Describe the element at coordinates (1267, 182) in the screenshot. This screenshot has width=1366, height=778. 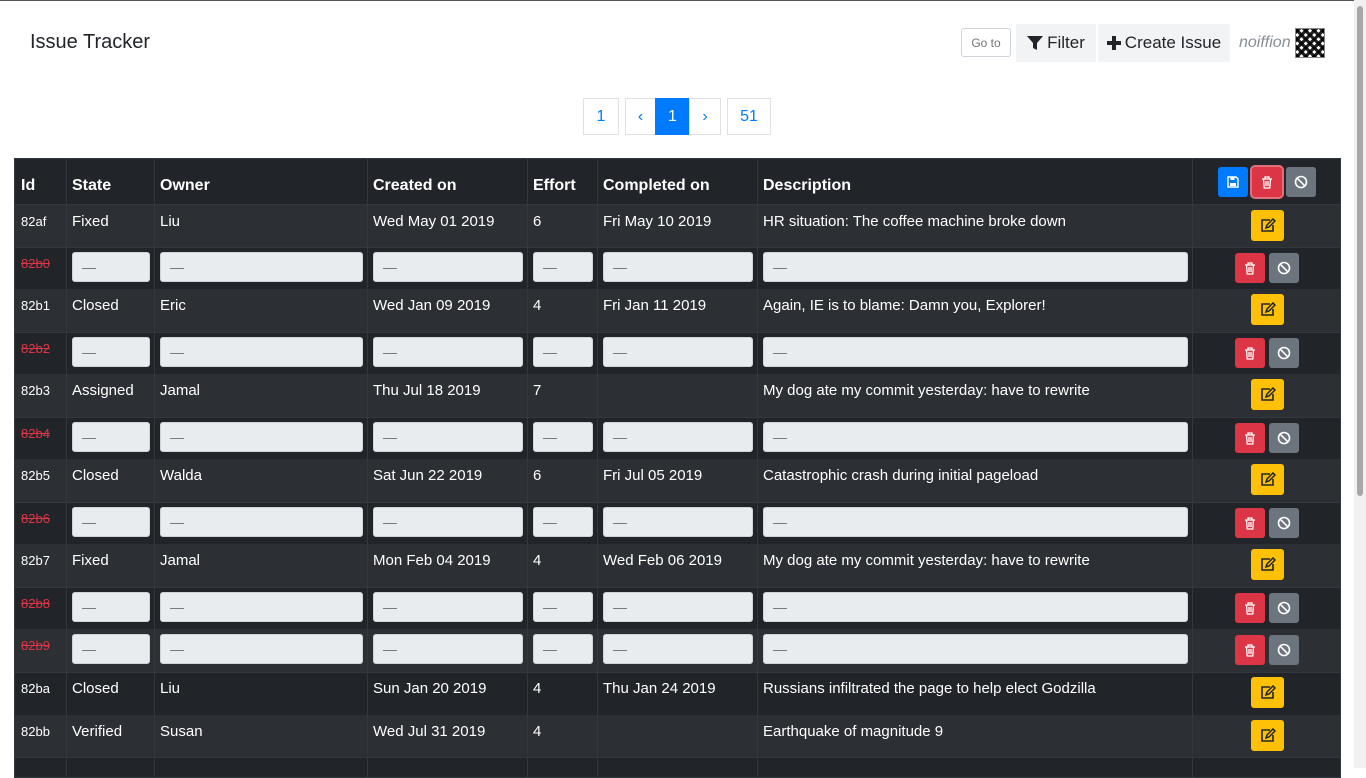
I see `delete-selected-button` at that location.